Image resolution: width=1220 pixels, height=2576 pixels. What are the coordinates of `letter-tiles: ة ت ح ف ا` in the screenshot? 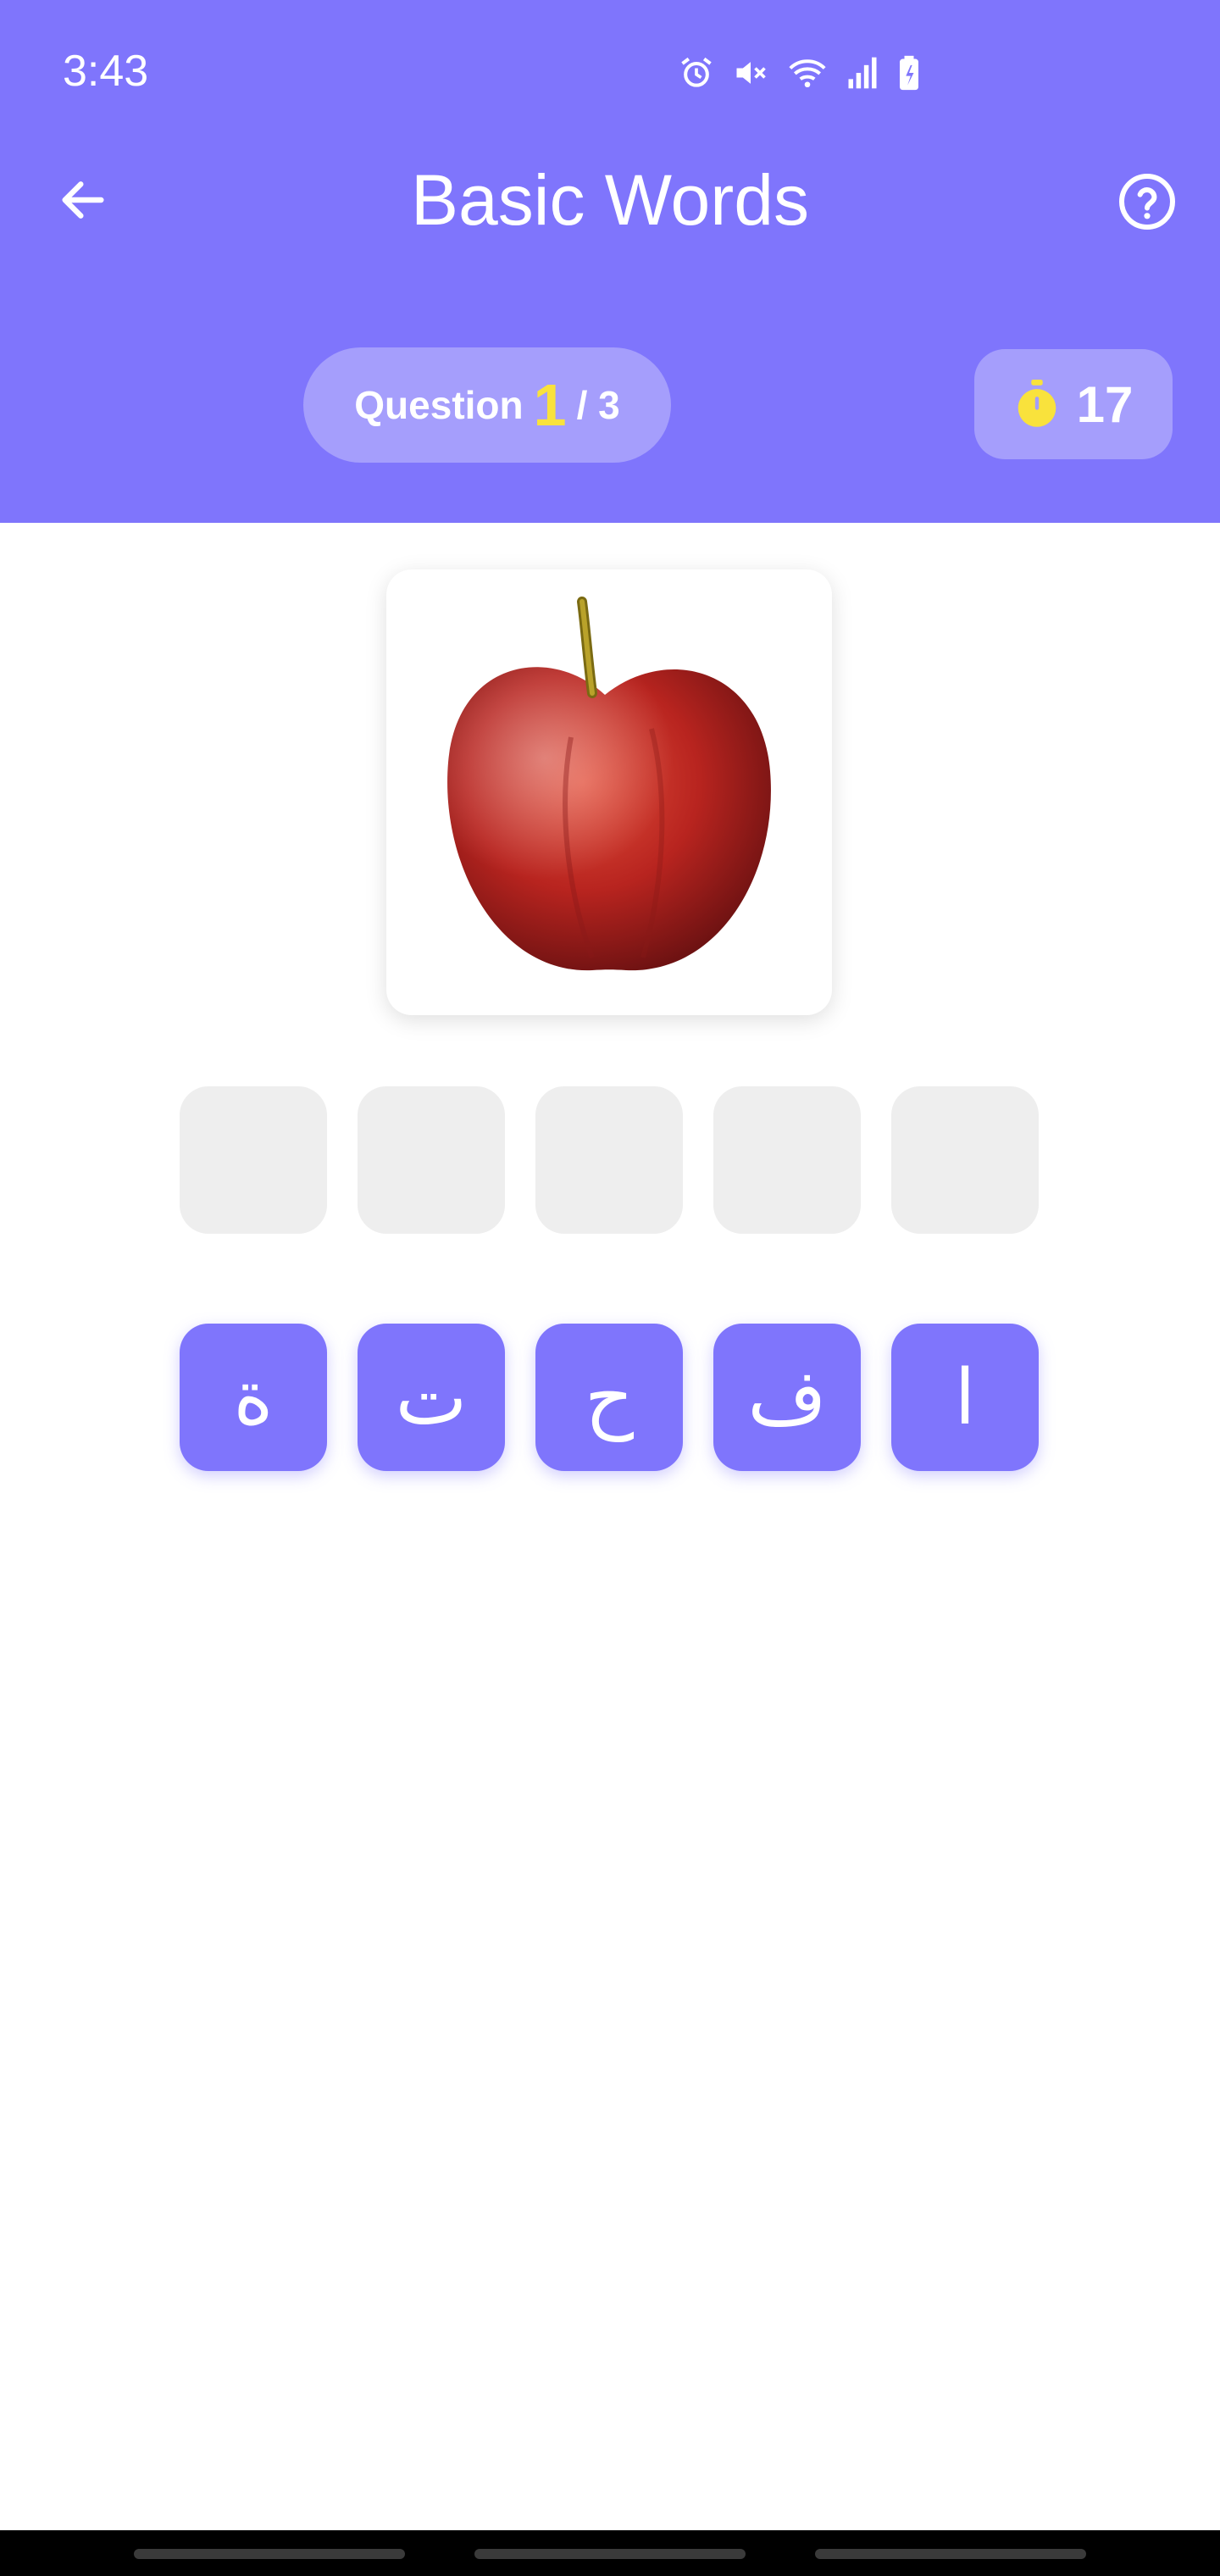 It's located at (610, 1397).